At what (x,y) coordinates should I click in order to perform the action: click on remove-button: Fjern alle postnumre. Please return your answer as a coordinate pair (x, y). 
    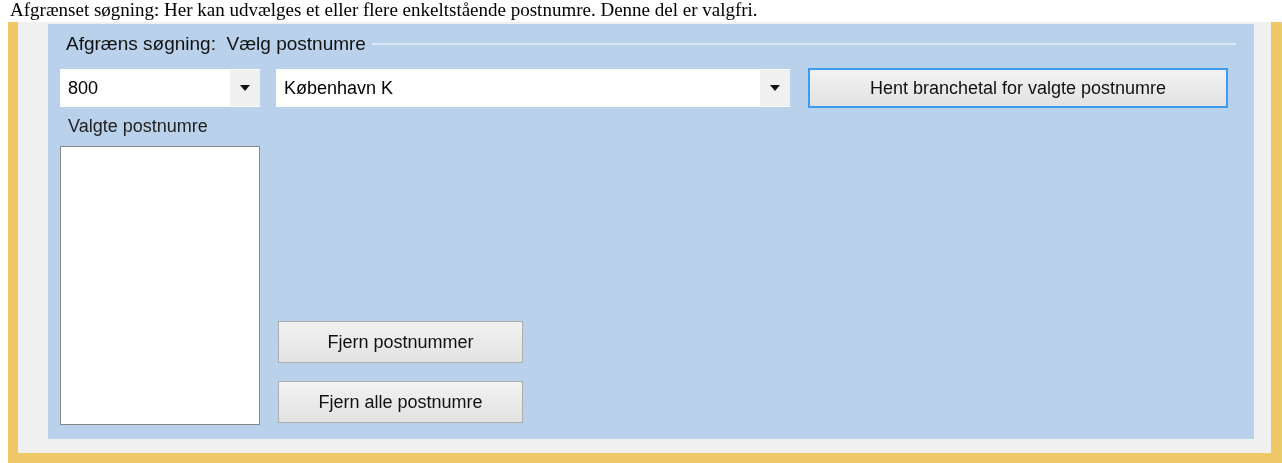
    Looking at the image, I should click on (400, 402).